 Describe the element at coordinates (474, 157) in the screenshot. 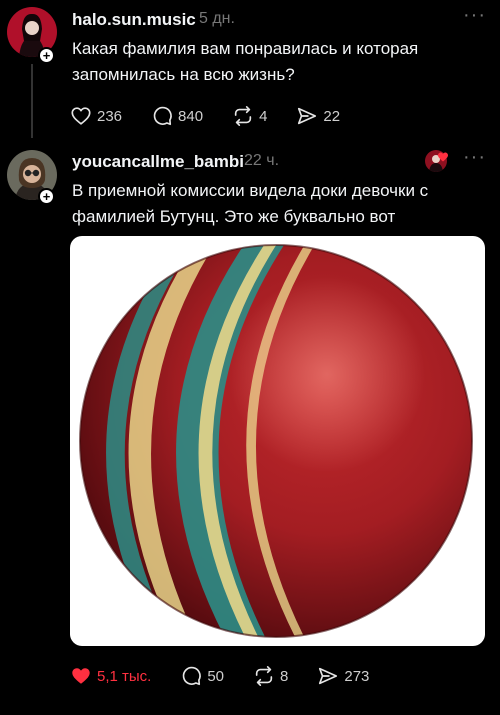

I see `more-options-button-post2: ···` at that location.